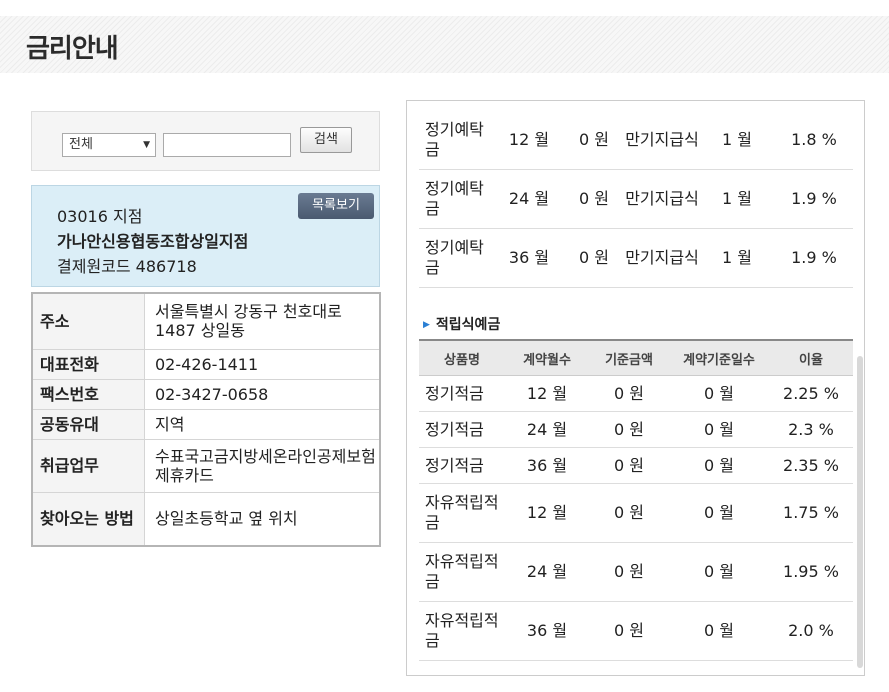  I want to click on table-row: 자유적립적금 24 월 0 원 0 월 1.95 %, so click(636, 572).